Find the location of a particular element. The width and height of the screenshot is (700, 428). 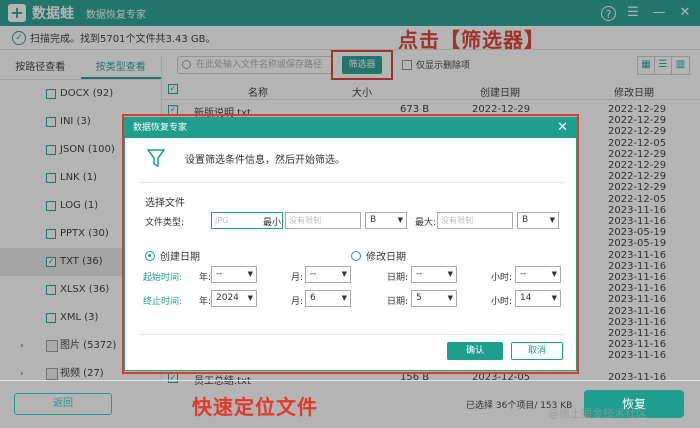

annotation-locate-files: 快速定位文件 is located at coordinates (255, 407).